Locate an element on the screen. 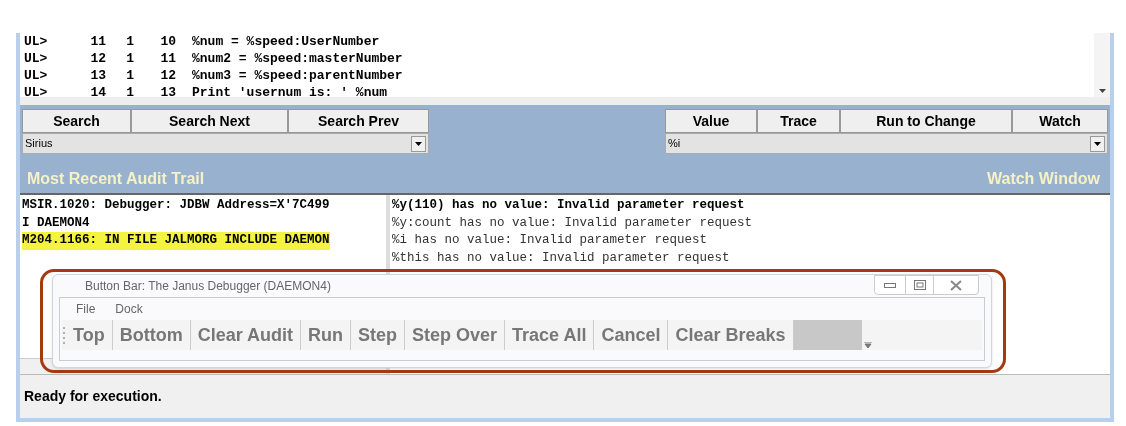  watch-title: Watch Window is located at coordinates (1043, 179).